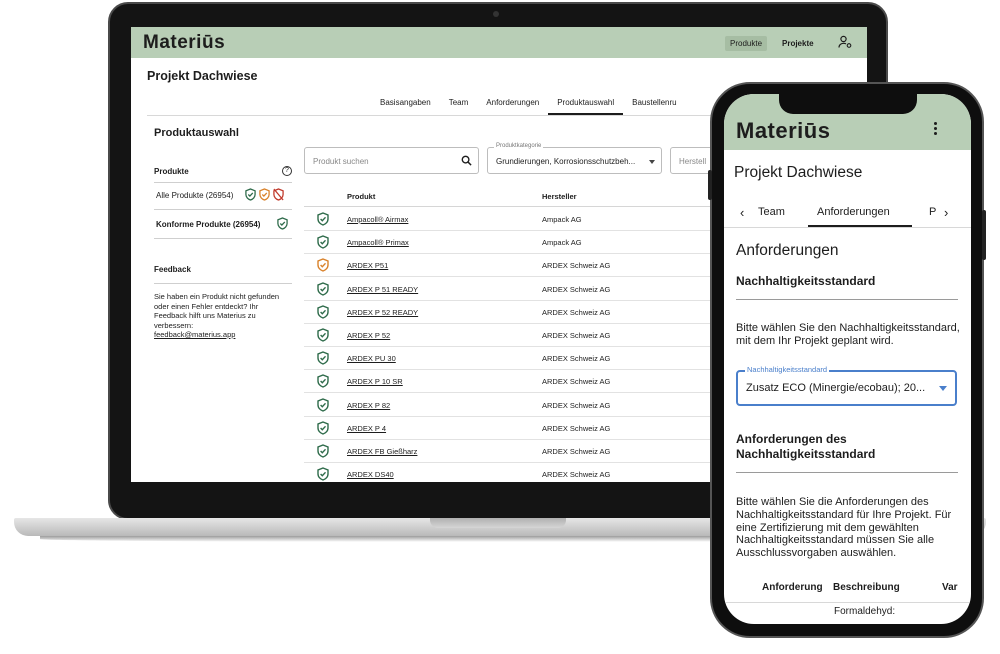 The image size is (1000, 654). I want to click on app-header: Materiūs Produkte Projekte, so click(499, 42).